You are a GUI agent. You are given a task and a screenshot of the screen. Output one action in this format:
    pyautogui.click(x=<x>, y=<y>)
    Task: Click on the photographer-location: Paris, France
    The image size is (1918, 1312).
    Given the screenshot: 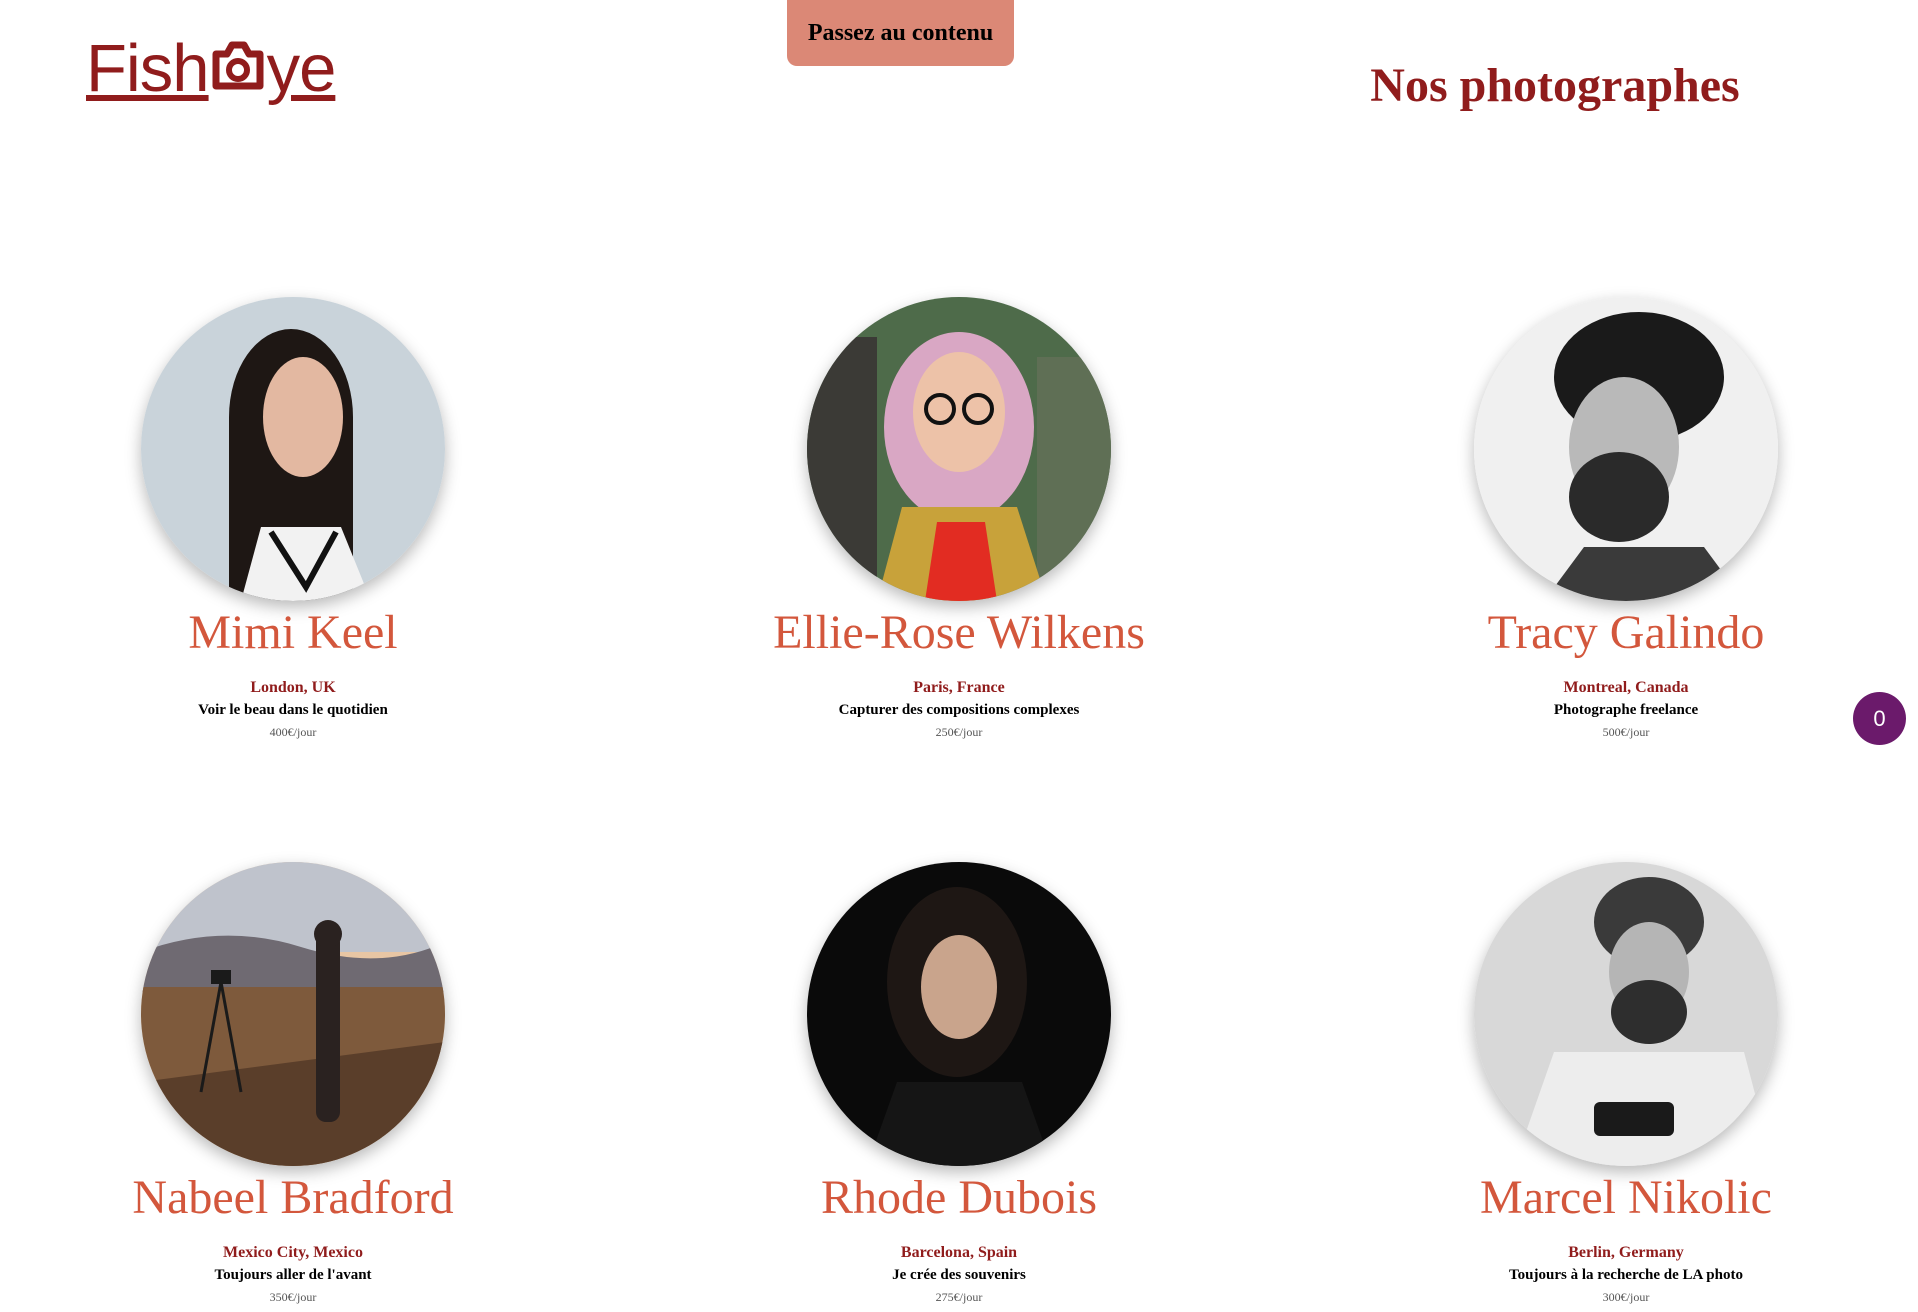 What is the action you would take?
    pyautogui.click(x=959, y=687)
    